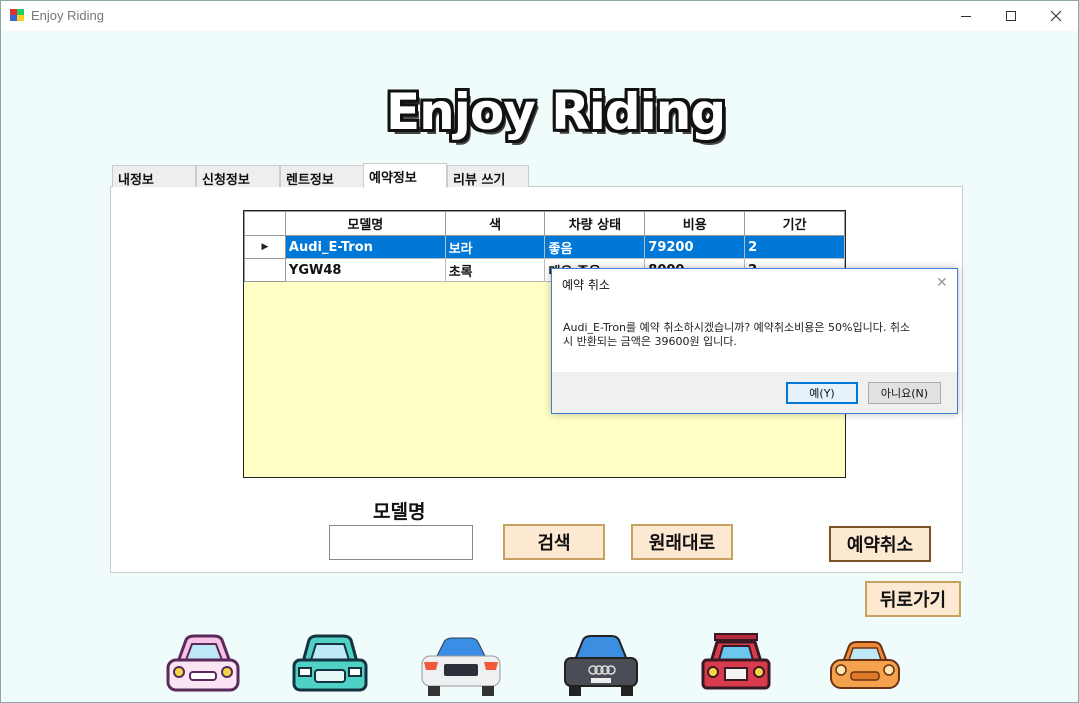 This screenshot has width=1079, height=703. I want to click on reset-button: 원래대로, so click(682, 542).